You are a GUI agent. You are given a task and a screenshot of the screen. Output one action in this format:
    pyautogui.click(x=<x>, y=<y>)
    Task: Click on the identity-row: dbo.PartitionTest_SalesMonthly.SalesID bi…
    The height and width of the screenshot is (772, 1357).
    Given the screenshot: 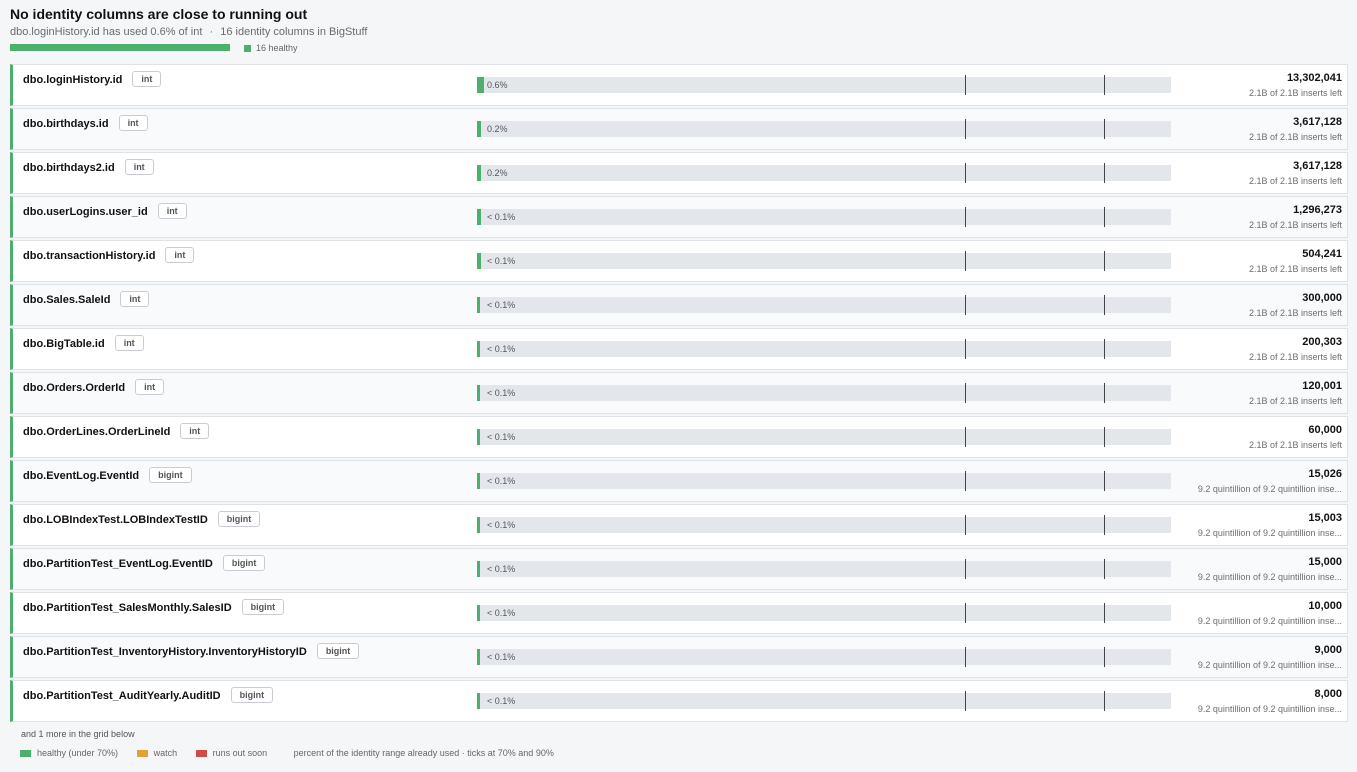 What is the action you would take?
    pyautogui.click(x=679, y=613)
    